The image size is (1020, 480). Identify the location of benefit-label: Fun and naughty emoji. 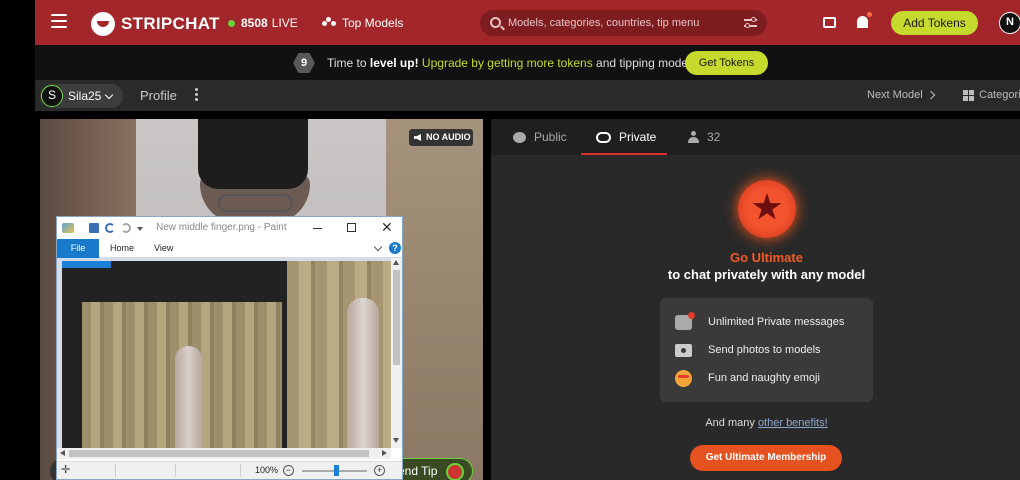
(764, 378).